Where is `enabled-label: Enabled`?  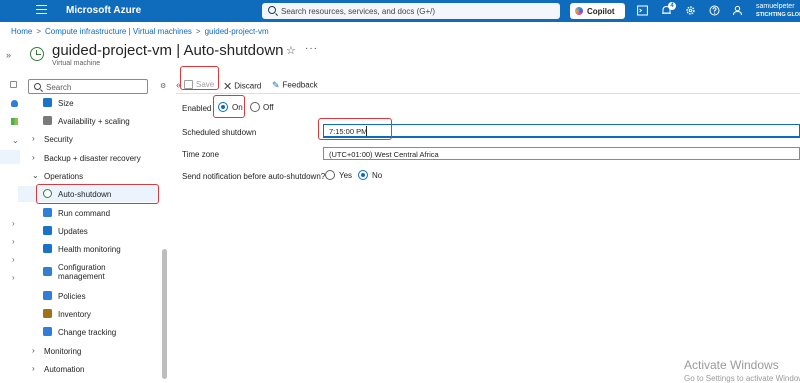 enabled-label: Enabled is located at coordinates (197, 108).